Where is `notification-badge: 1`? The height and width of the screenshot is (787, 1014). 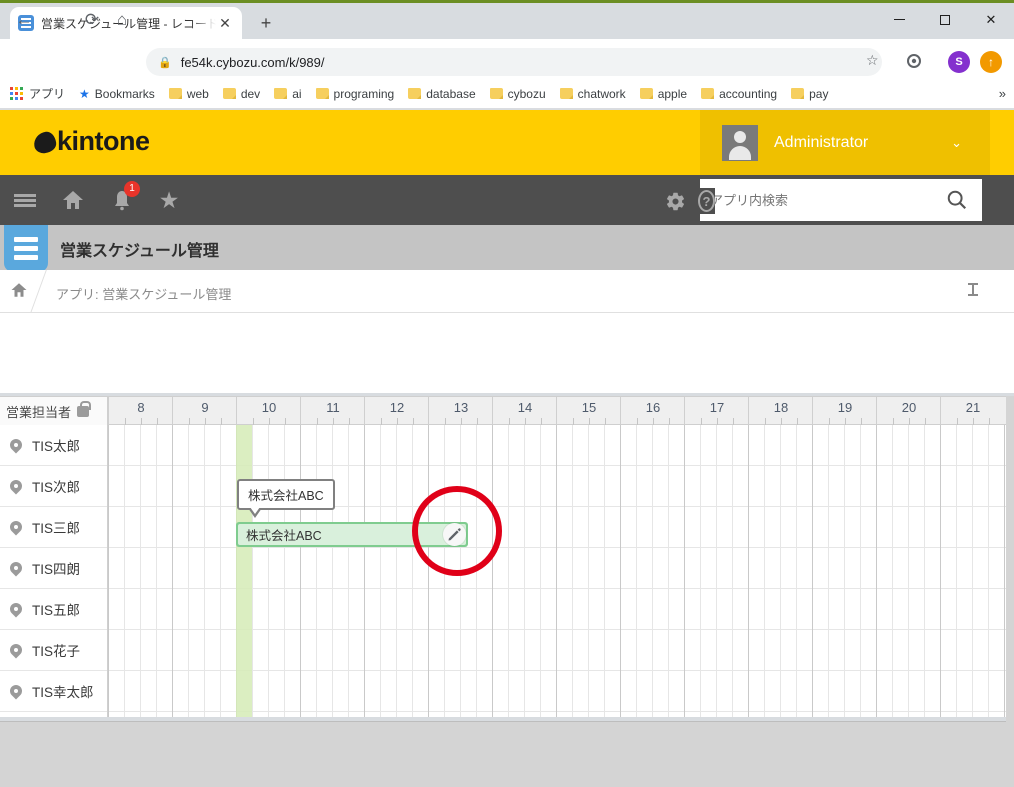
notification-badge: 1 is located at coordinates (132, 189).